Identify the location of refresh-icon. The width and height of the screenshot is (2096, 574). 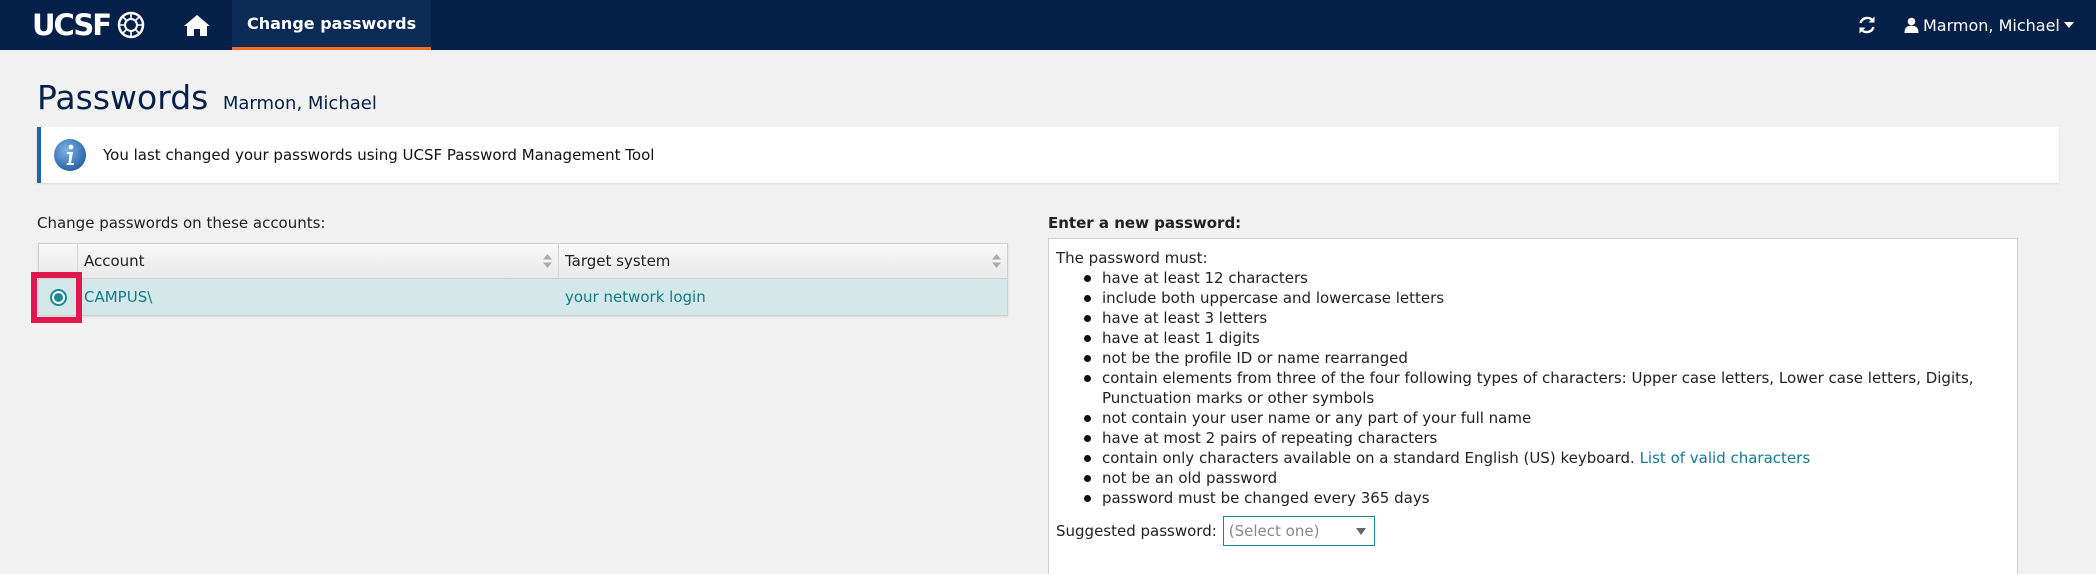
(1867, 25).